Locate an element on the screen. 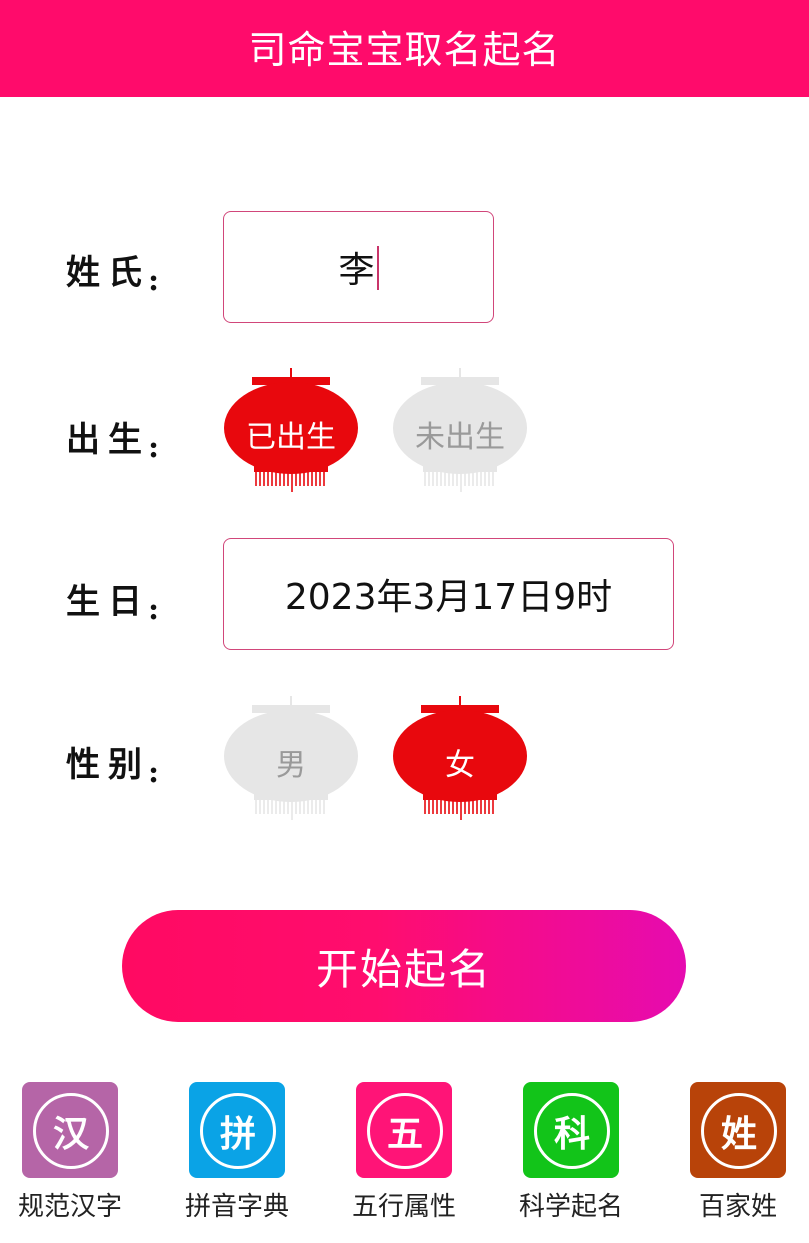  female-option: 女 is located at coordinates (460, 758).